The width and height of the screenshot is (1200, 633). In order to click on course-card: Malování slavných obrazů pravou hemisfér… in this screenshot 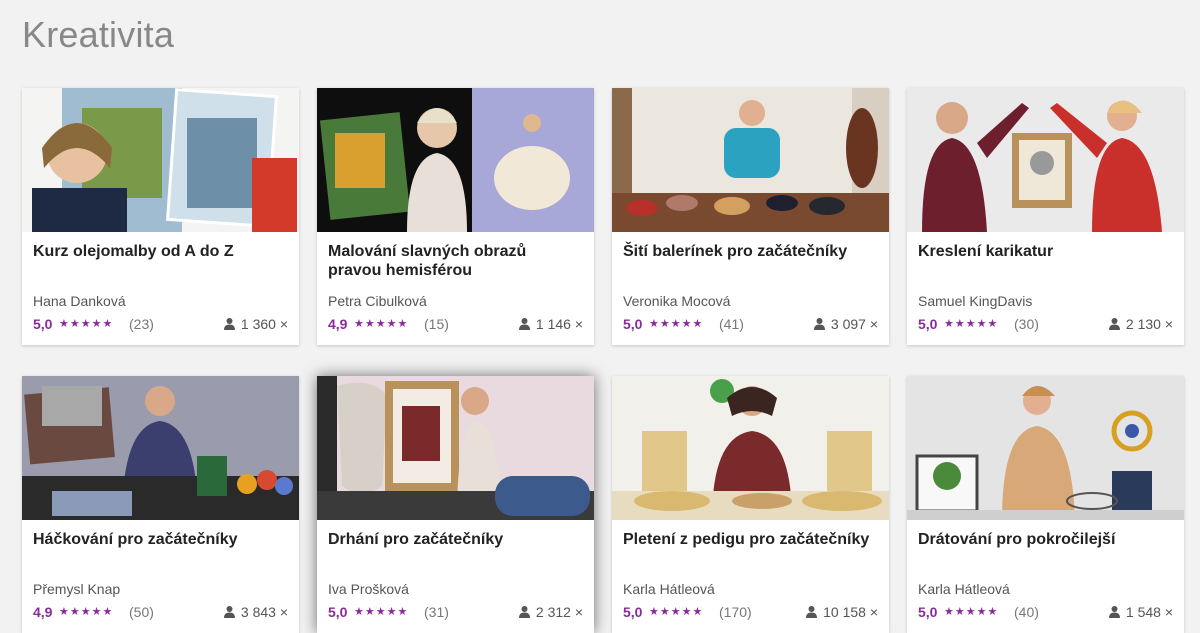, I will do `click(455, 216)`.